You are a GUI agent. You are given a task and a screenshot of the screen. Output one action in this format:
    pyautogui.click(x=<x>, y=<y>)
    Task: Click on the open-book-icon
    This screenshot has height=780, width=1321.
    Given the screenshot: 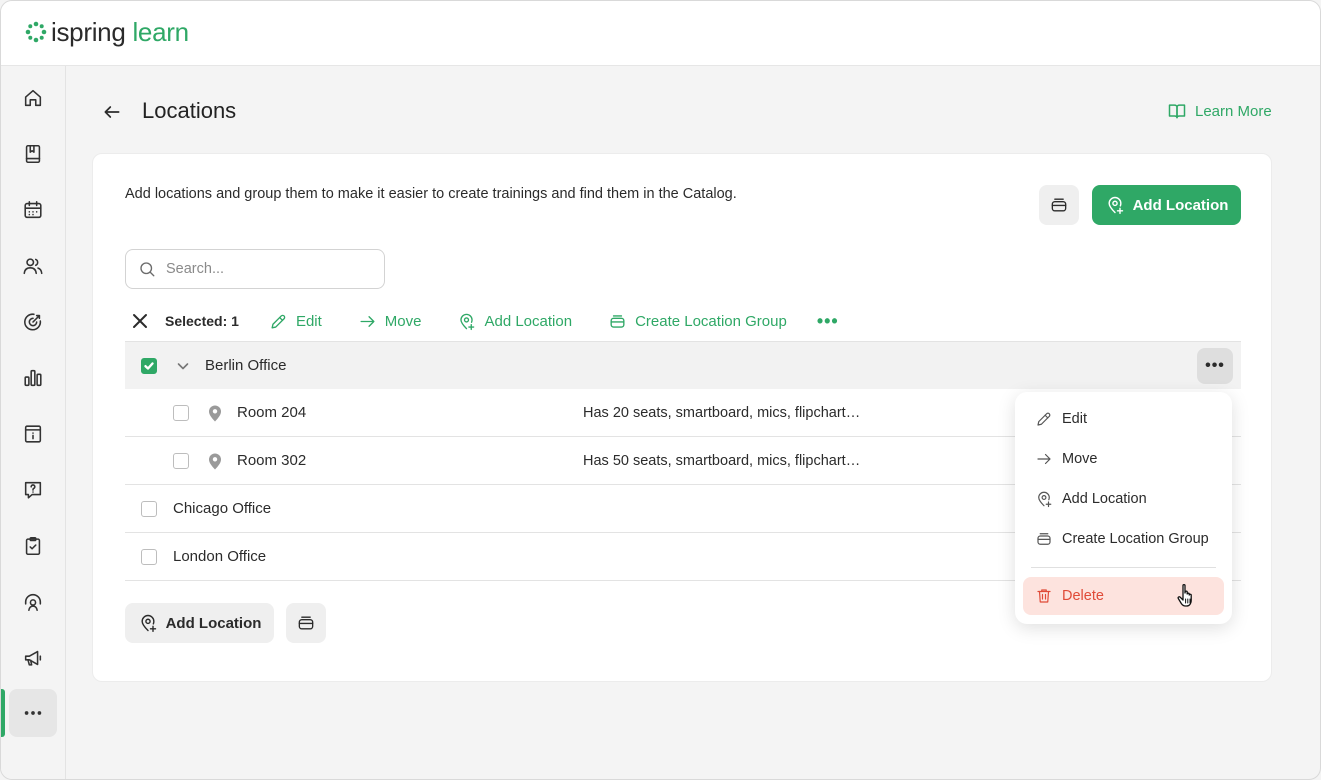 What is the action you would take?
    pyautogui.click(x=1177, y=111)
    